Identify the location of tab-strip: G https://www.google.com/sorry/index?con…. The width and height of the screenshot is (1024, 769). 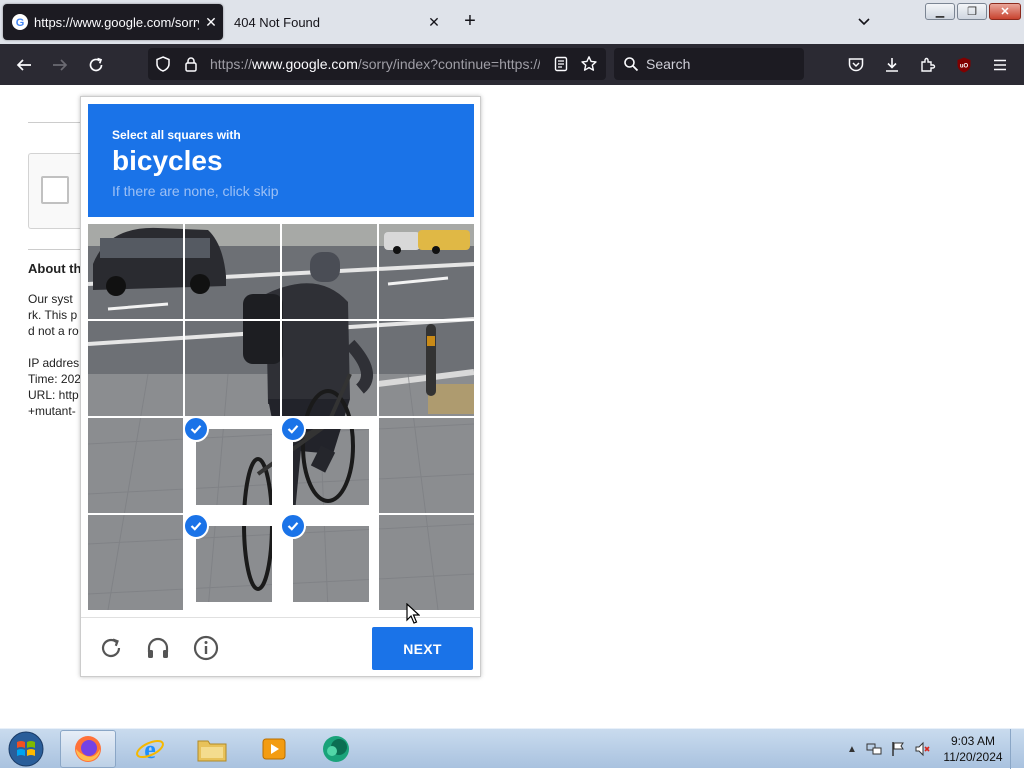
(512, 22).